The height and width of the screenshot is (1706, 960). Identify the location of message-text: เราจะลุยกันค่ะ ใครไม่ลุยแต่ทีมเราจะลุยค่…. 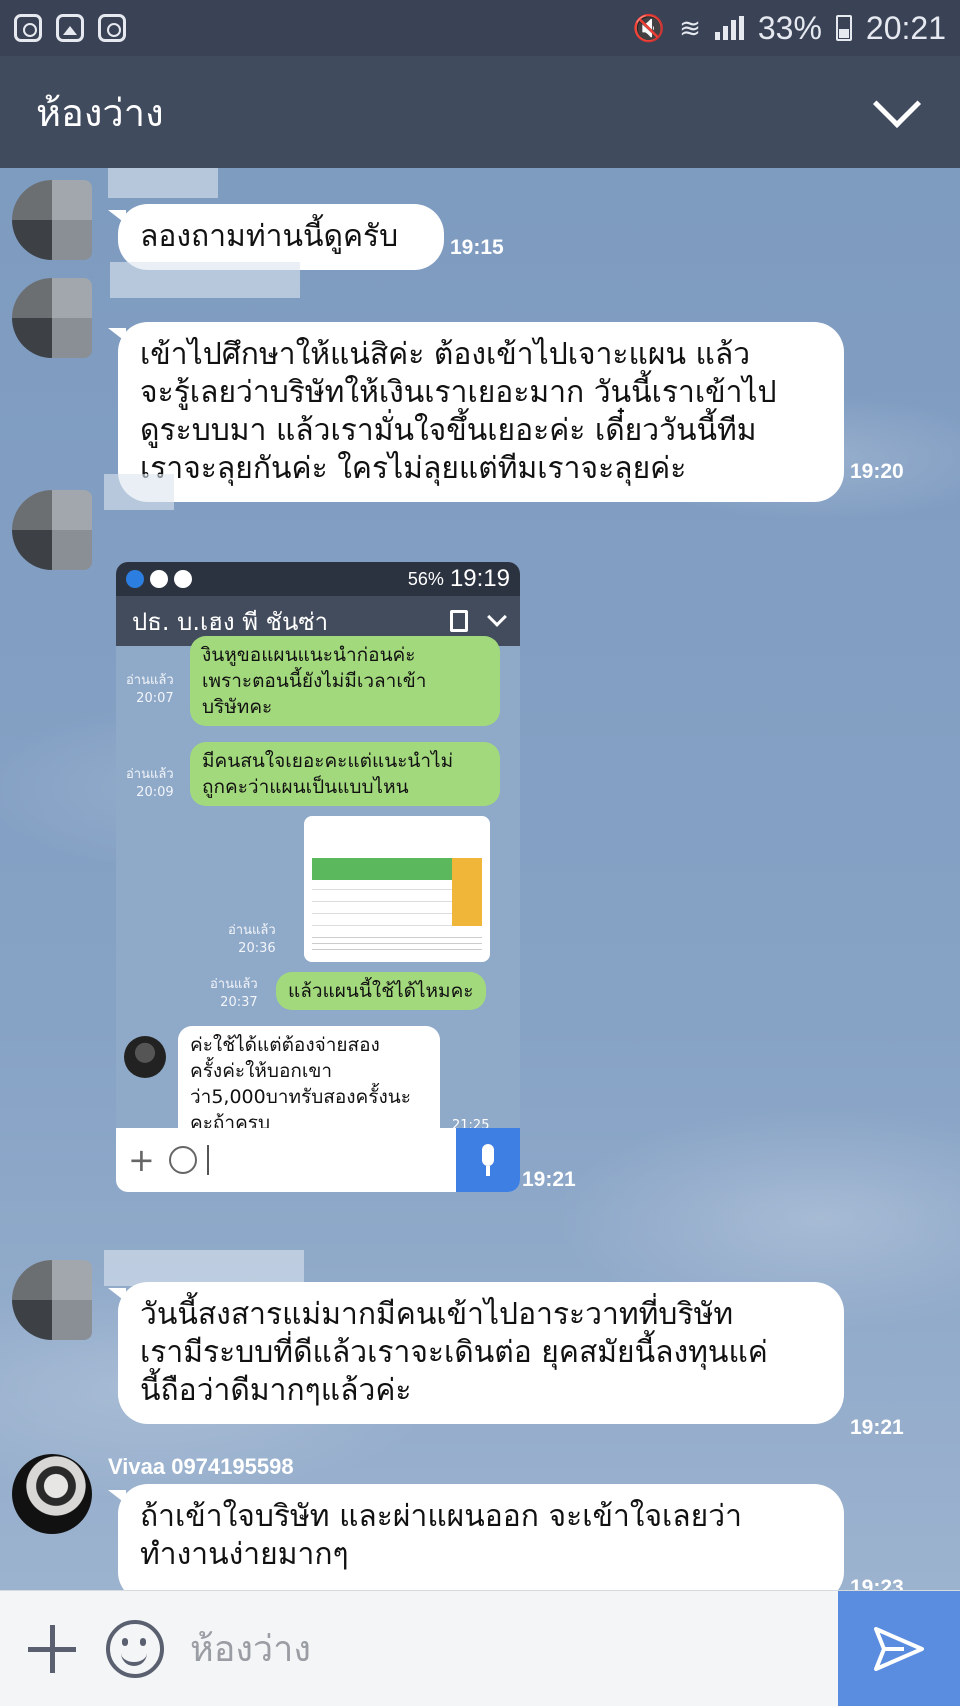
(413, 468).